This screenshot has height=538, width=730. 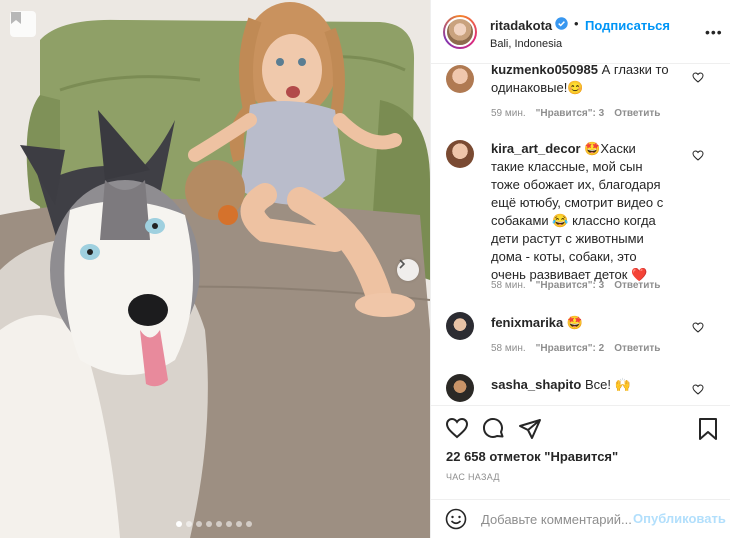 I want to click on comment-meta: 58 мин. "Нравится": 2 Ответить, so click(x=575, y=348).